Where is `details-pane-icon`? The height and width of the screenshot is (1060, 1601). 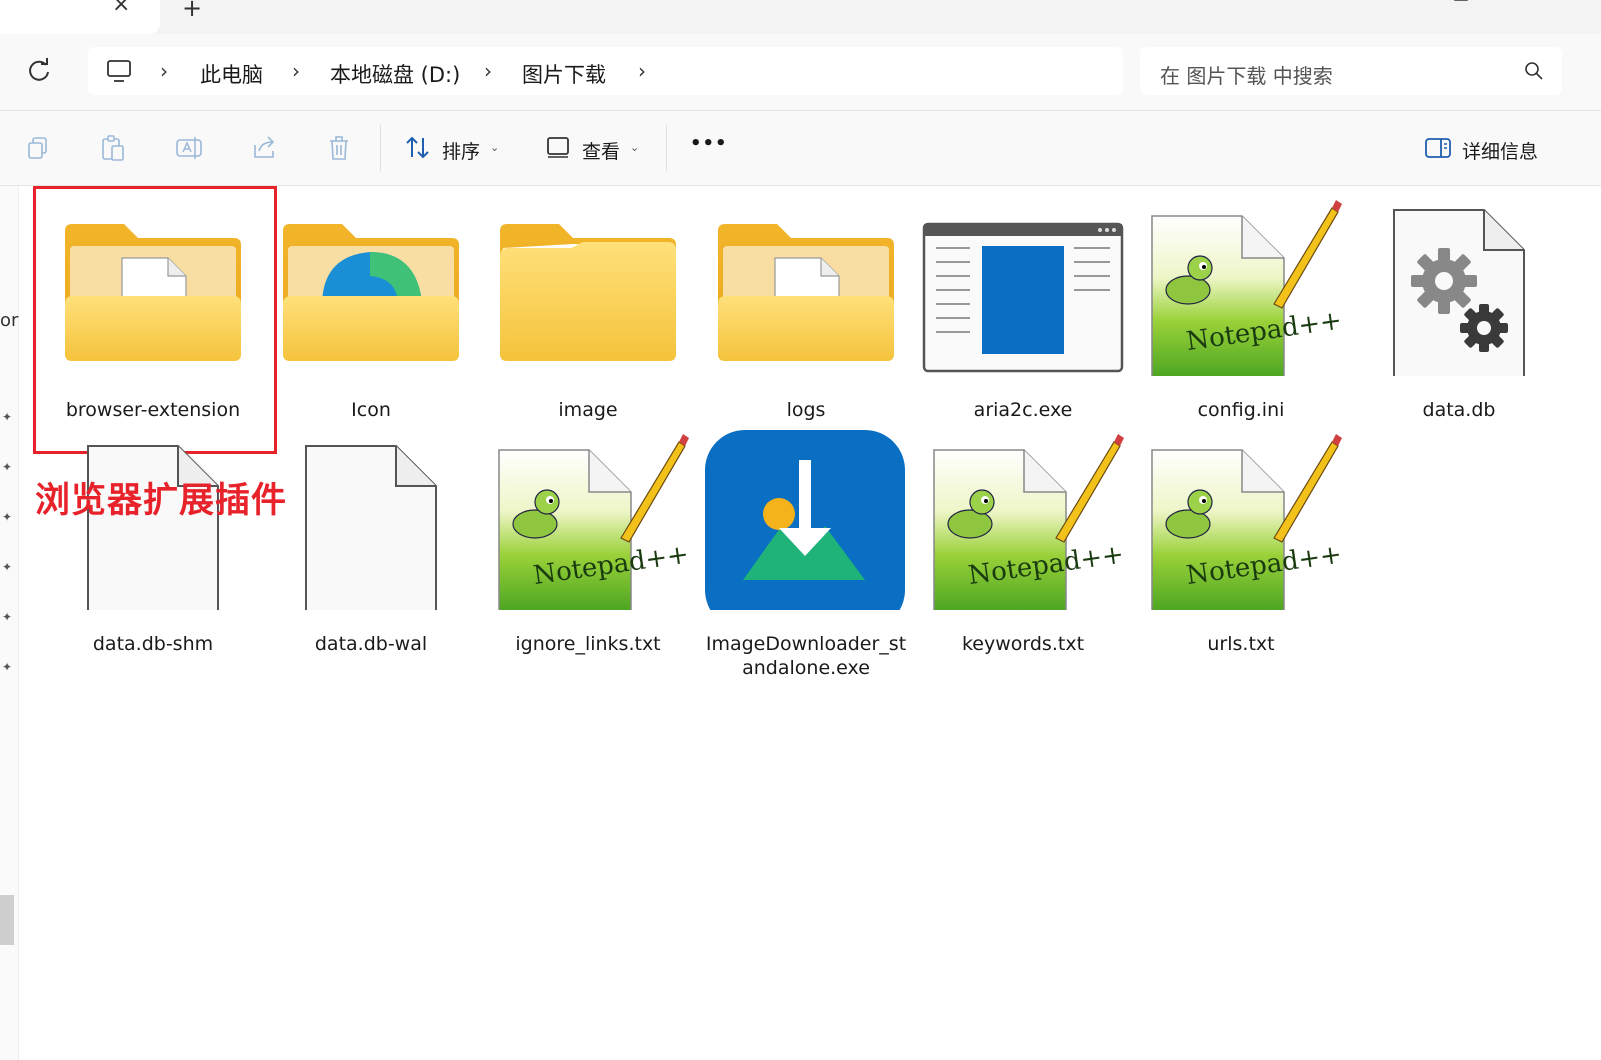
details-pane-icon is located at coordinates (1438, 148).